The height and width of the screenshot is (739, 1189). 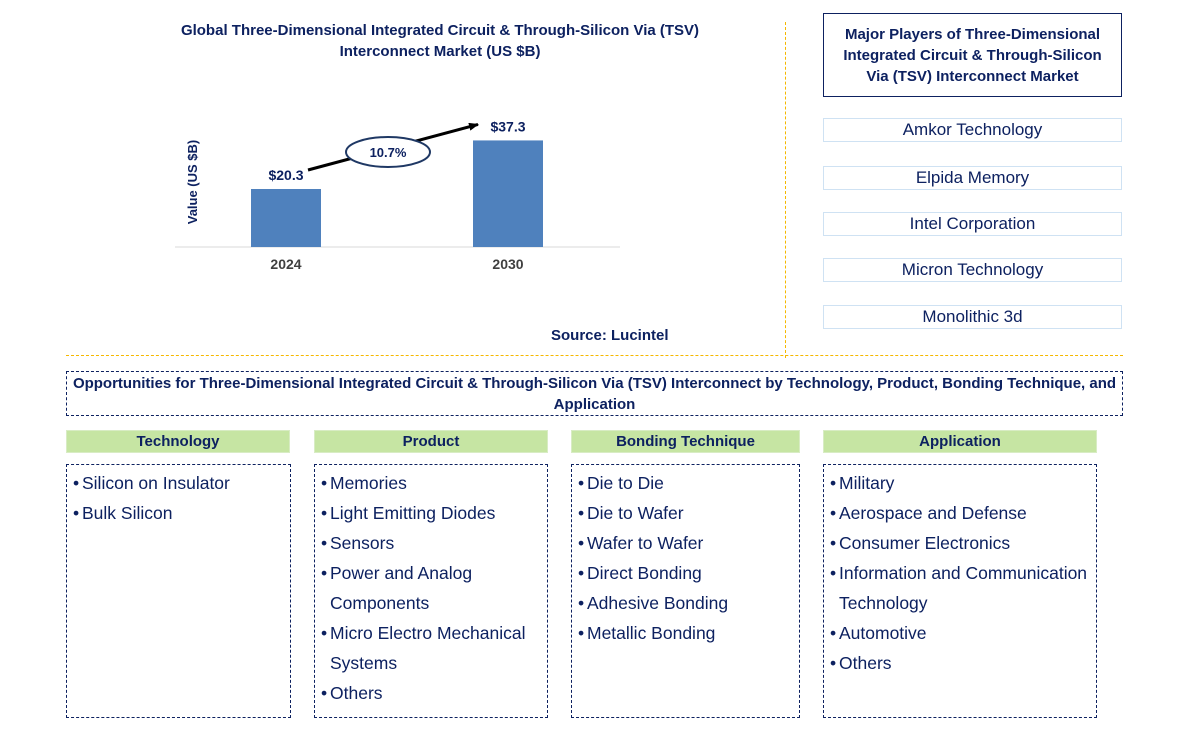 I want to click on list-item-label: Sensors, so click(x=362, y=543).